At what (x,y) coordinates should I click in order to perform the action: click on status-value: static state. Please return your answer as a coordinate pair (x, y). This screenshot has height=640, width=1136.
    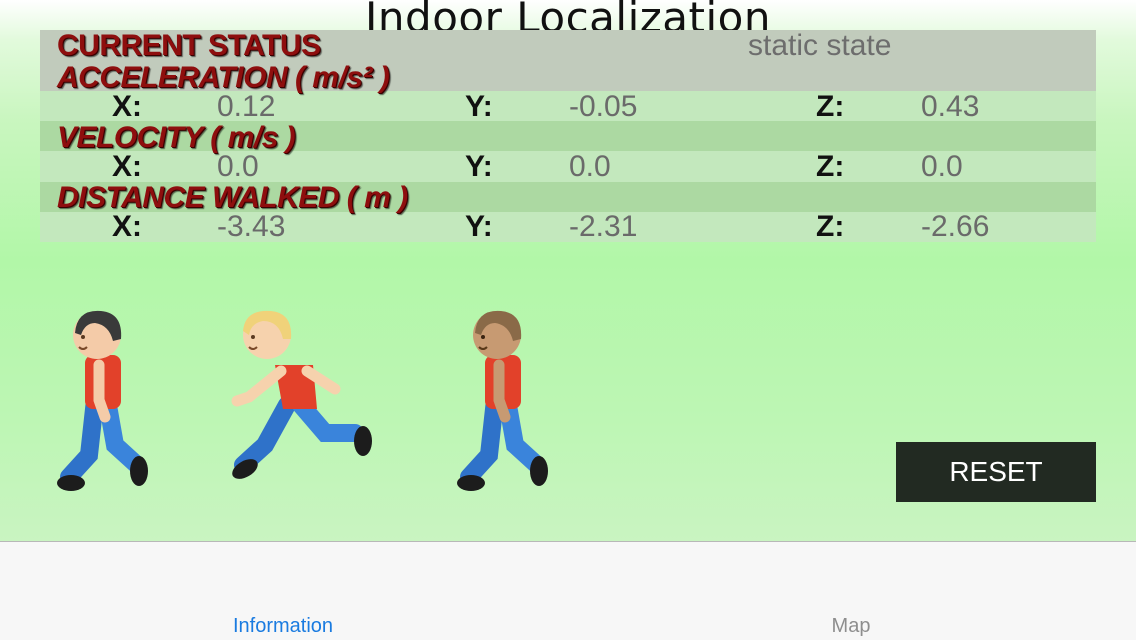
    Looking at the image, I should click on (820, 45).